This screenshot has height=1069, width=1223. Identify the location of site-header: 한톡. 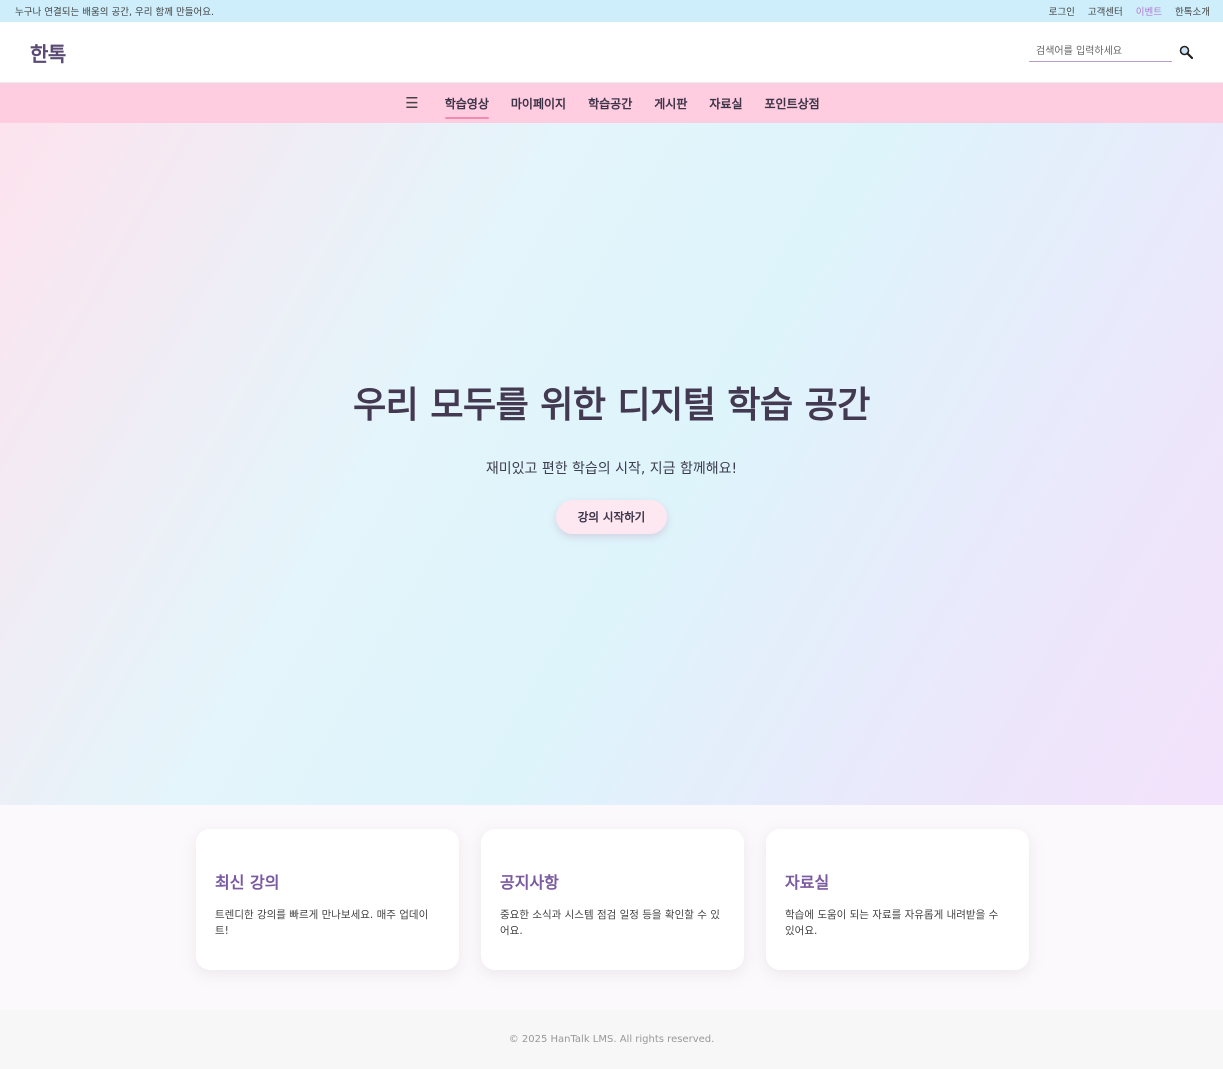
(611, 52).